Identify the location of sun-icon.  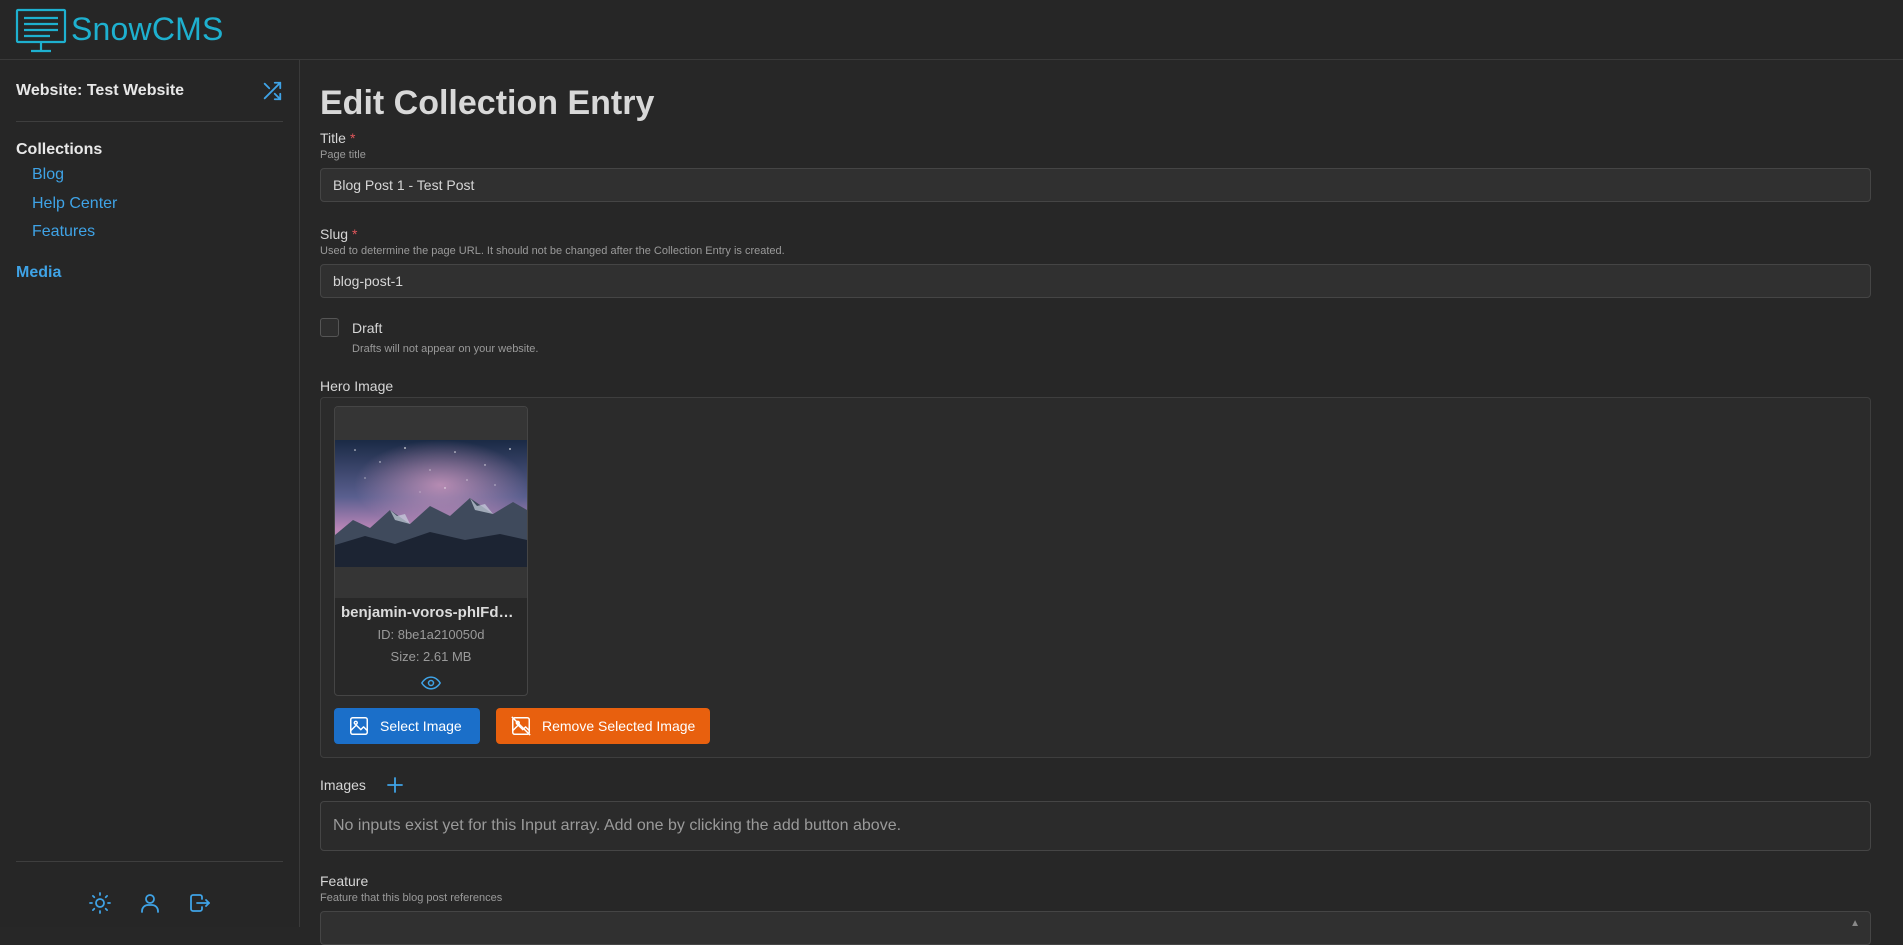
(100, 903).